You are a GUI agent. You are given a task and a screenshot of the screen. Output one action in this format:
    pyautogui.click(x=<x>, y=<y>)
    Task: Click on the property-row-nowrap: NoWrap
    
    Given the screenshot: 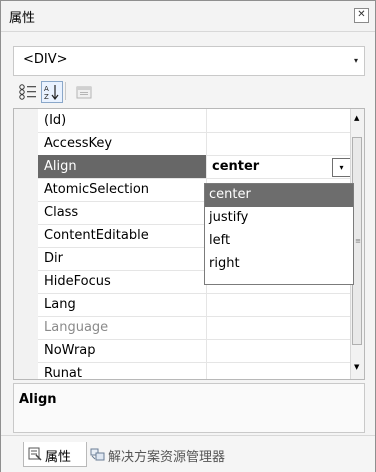 What is the action you would take?
    pyautogui.click(x=182, y=351)
    